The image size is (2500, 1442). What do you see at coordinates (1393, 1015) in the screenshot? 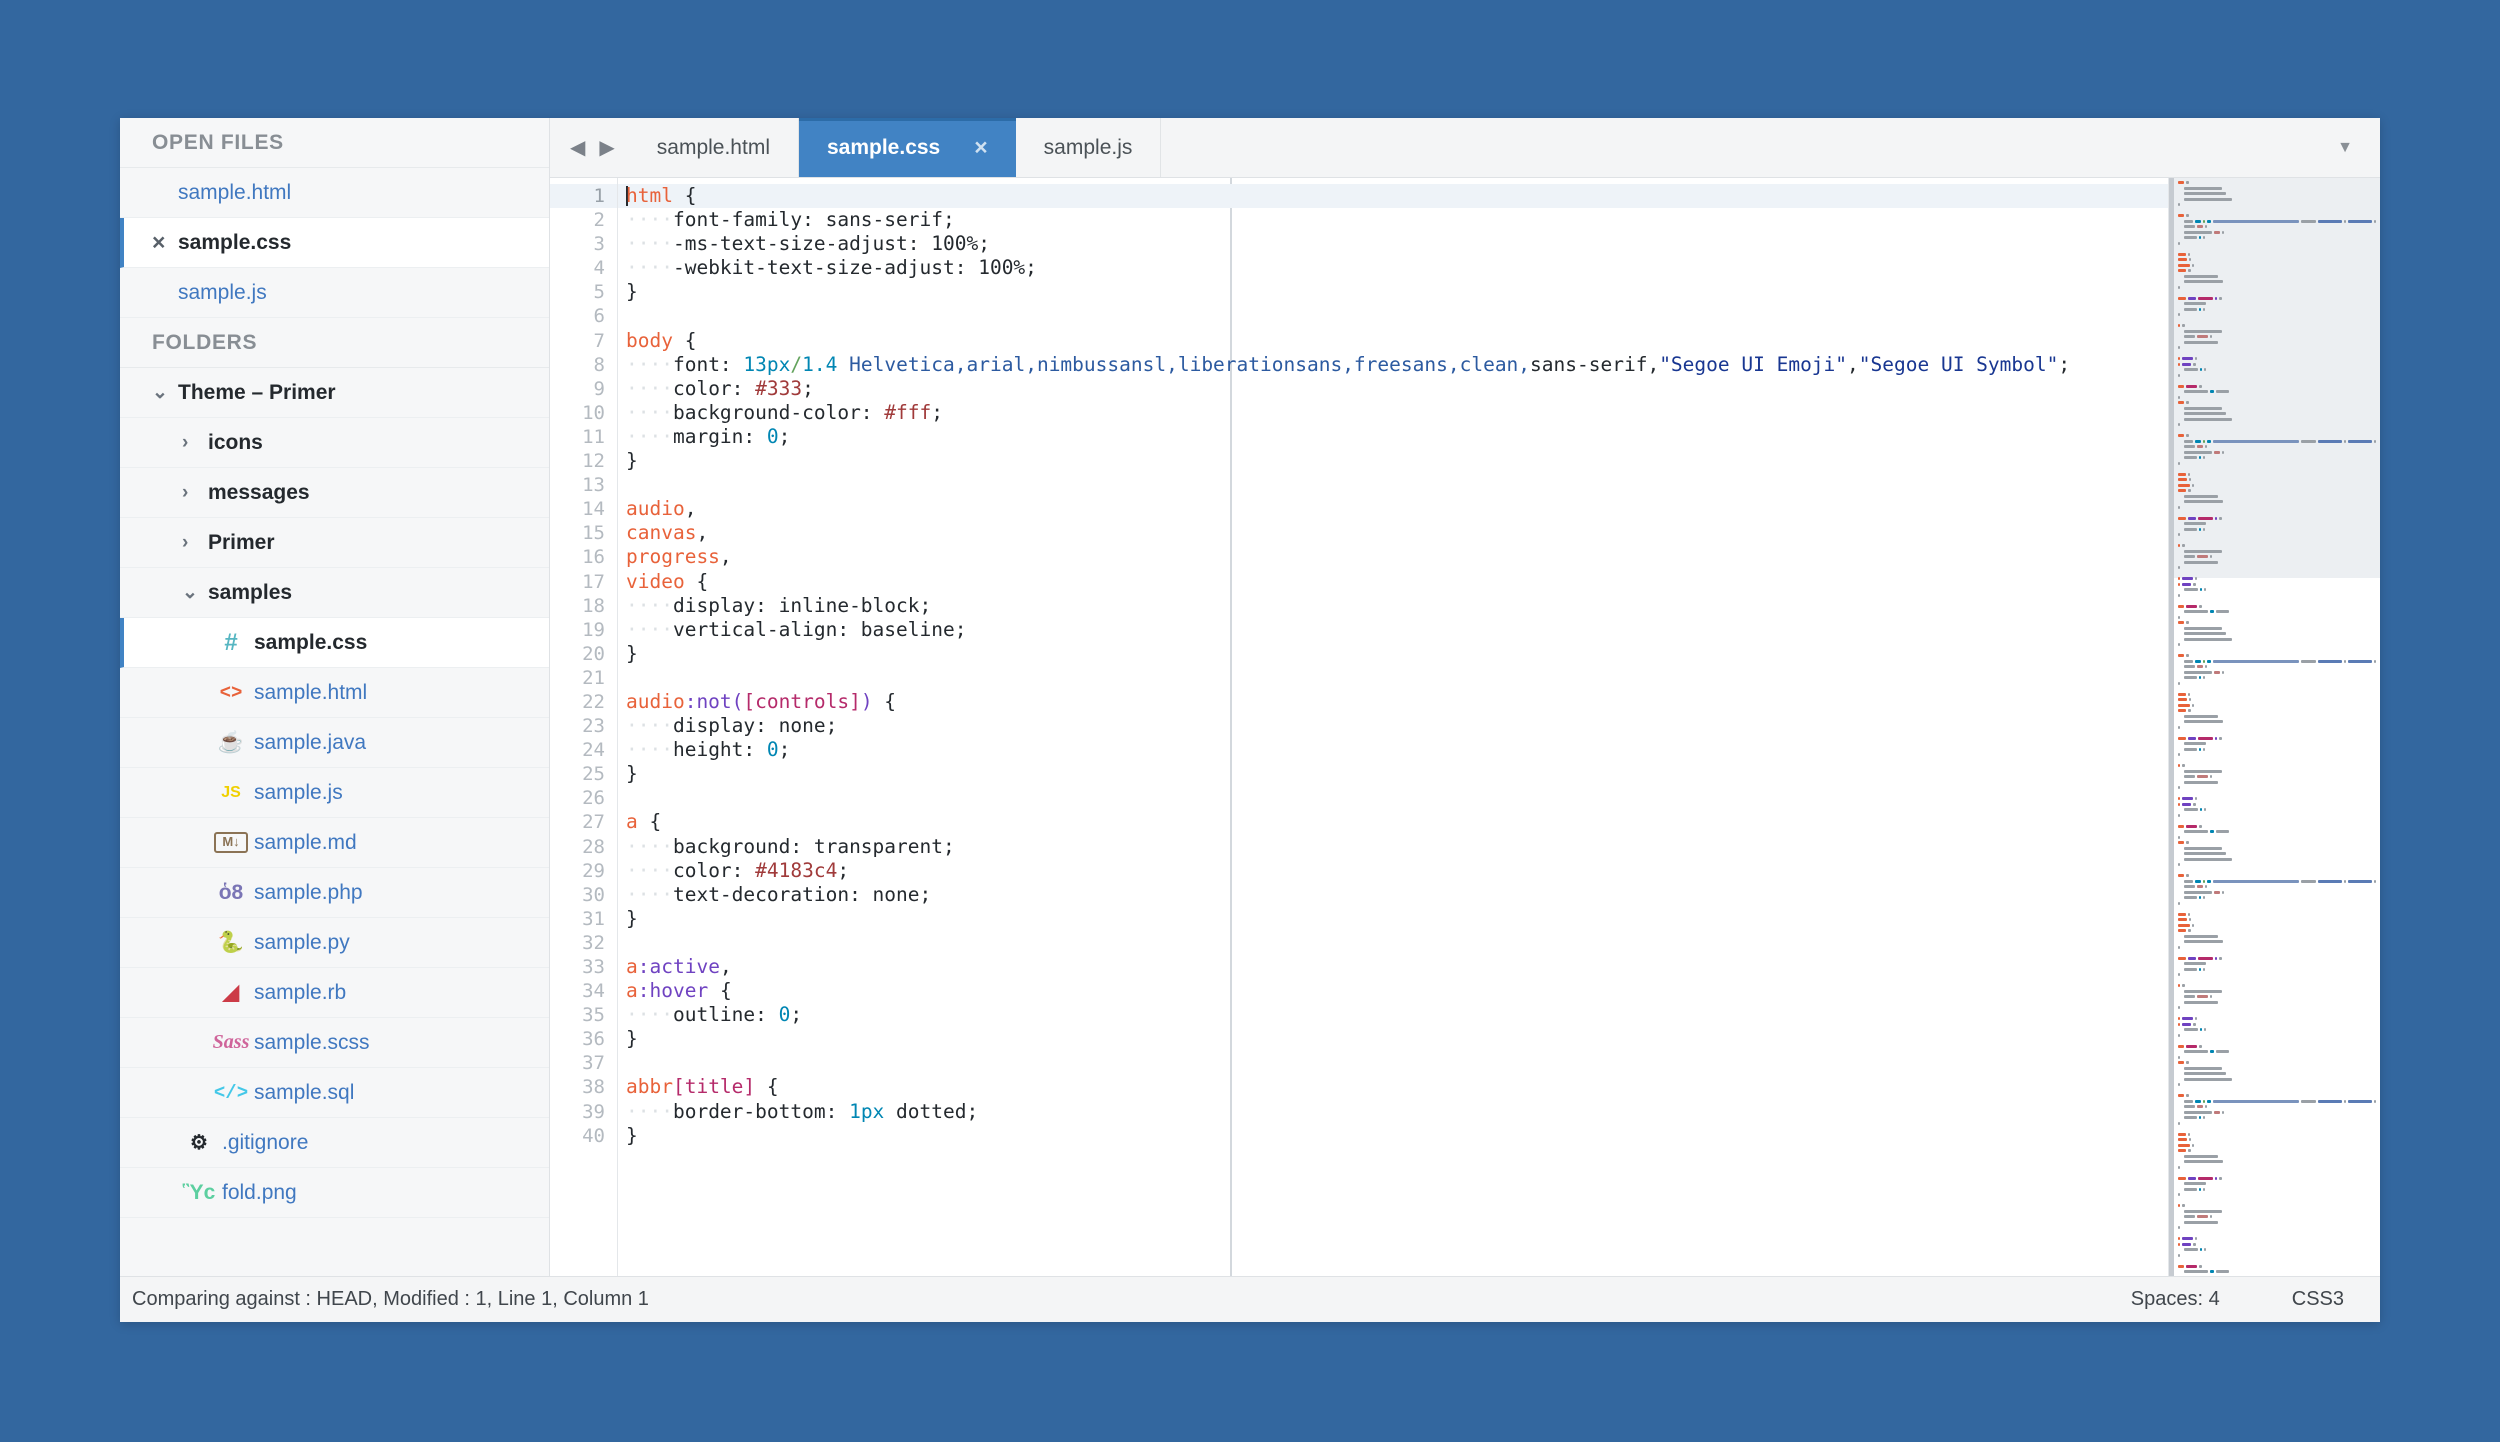
I see `code-line: ····outline: 0;` at bounding box center [1393, 1015].